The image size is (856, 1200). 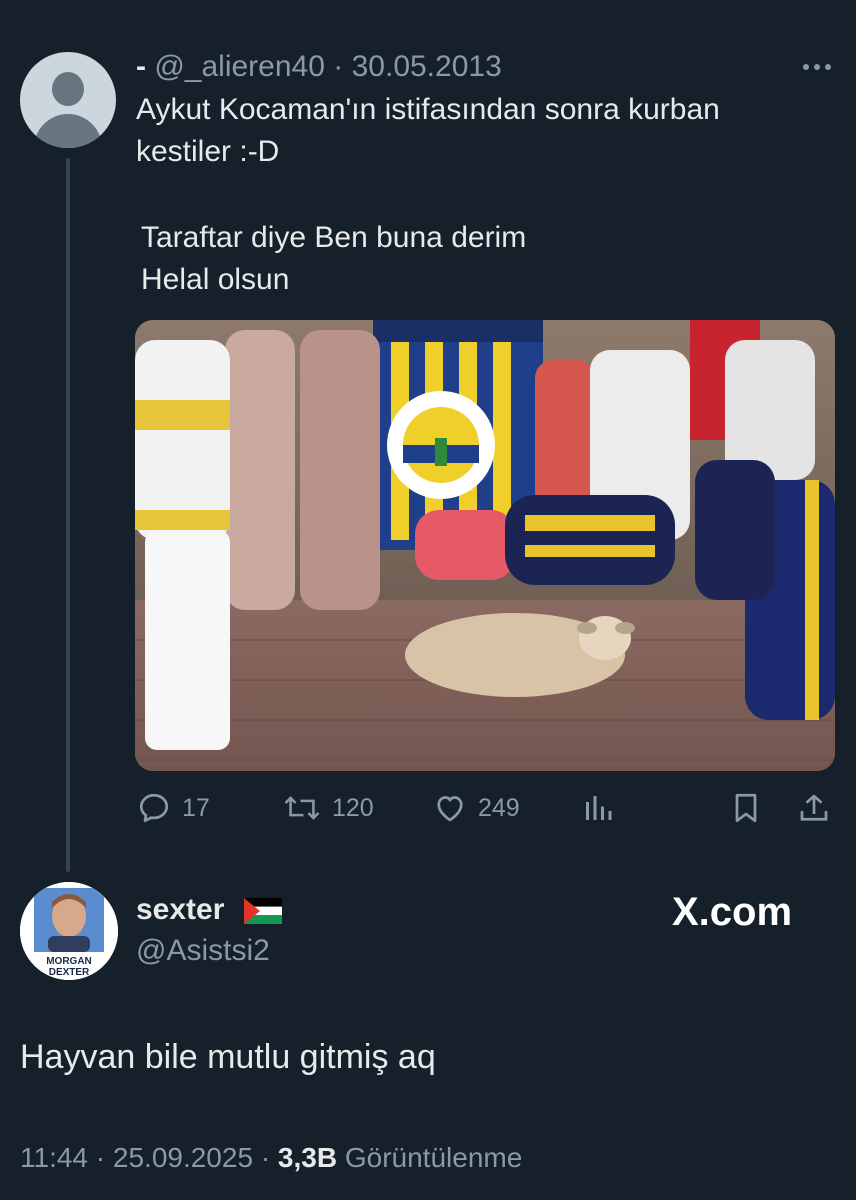 What do you see at coordinates (499, 807) in the screenshot?
I see `like-count: 249` at bounding box center [499, 807].